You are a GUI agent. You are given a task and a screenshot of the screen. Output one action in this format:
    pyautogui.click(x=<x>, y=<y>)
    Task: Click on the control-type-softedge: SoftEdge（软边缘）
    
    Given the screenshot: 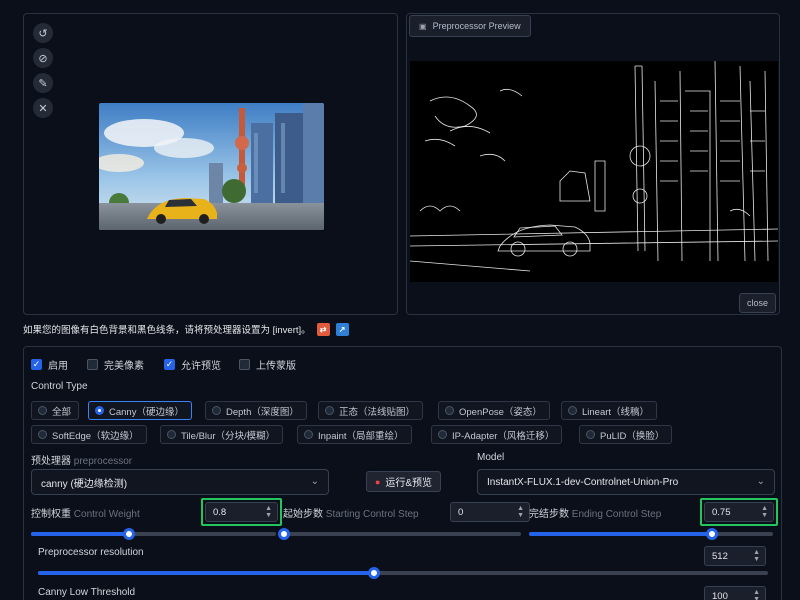 What is the action you would take?
    pyautogui.click(x=89, y=434)
    